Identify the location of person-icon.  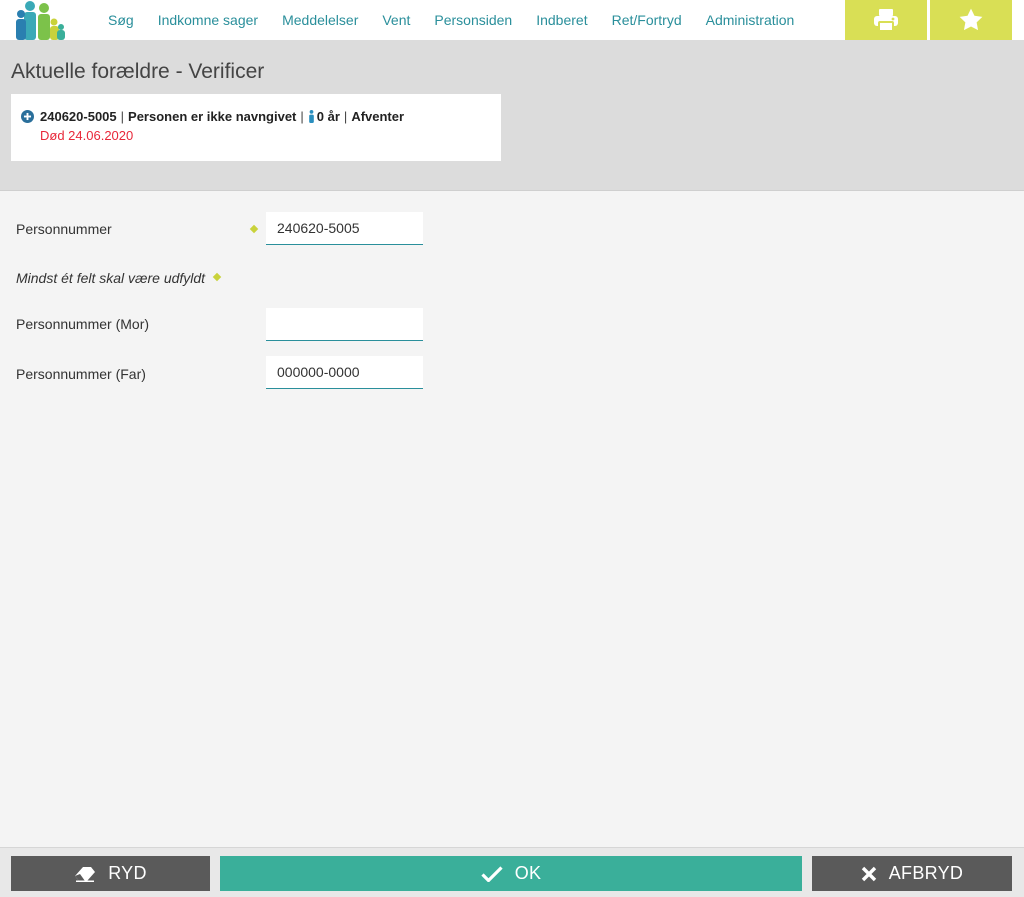
(311, 116).